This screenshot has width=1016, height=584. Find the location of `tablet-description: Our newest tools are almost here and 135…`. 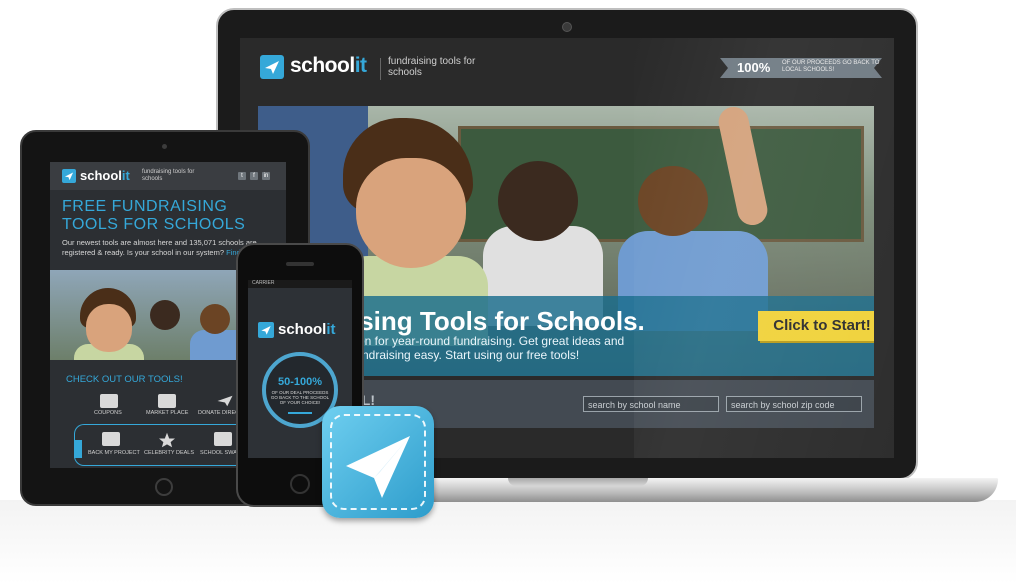

tablet-description: Our newest tools are almost here and 135… is located at coordinates (159, 242).